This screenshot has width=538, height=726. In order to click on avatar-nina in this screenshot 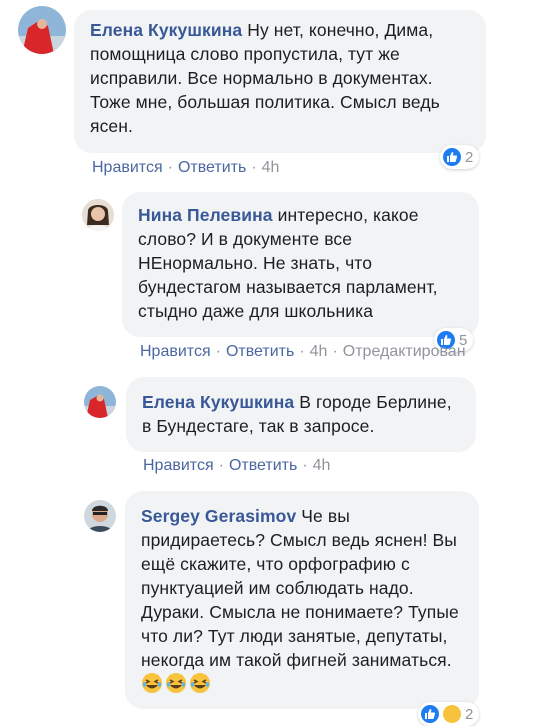, I will do `click(98, 215)`.